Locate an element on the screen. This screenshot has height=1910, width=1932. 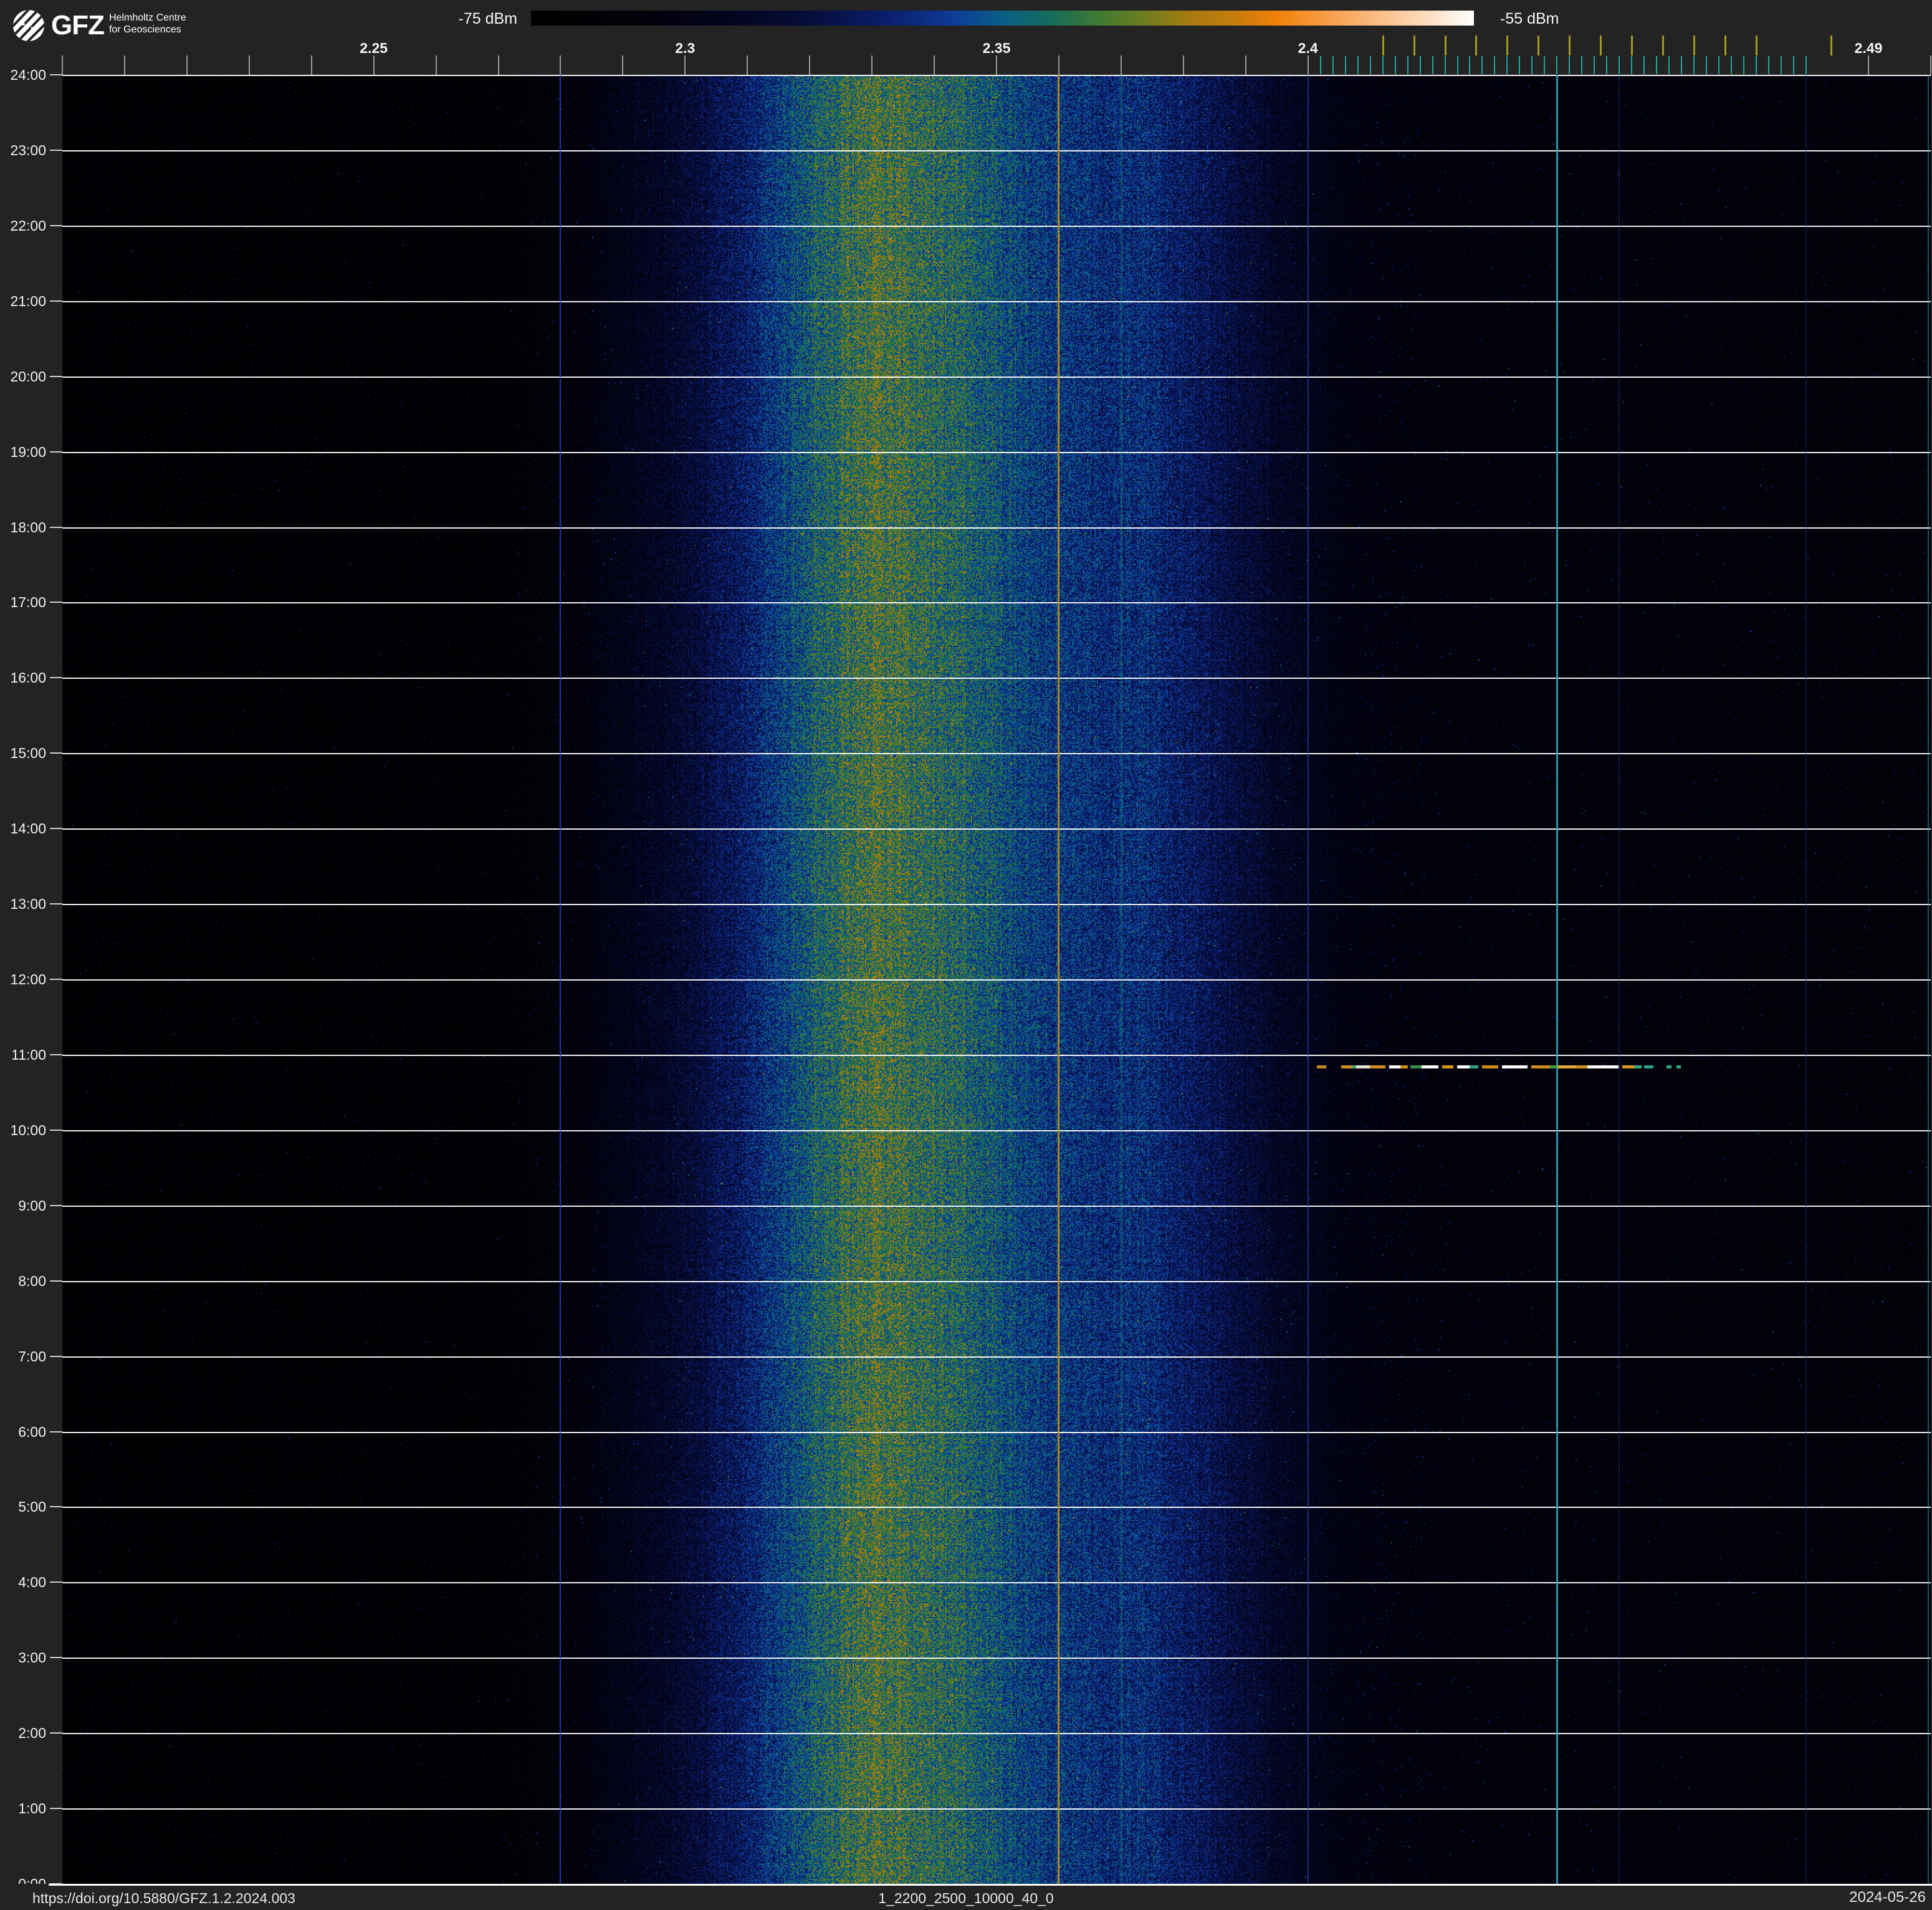
time-axis-label: 11:00 is located at coordinates (28, 1054).